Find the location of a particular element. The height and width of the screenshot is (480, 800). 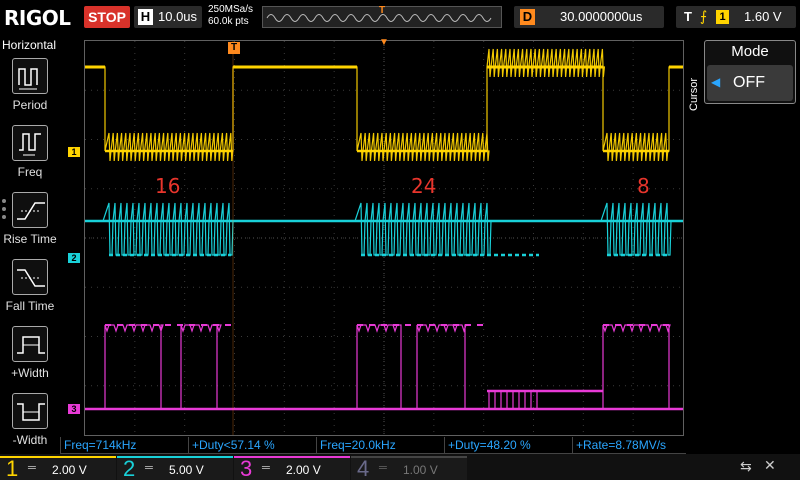

timebase-value: 10.0us is located at coordinates (178, 16).